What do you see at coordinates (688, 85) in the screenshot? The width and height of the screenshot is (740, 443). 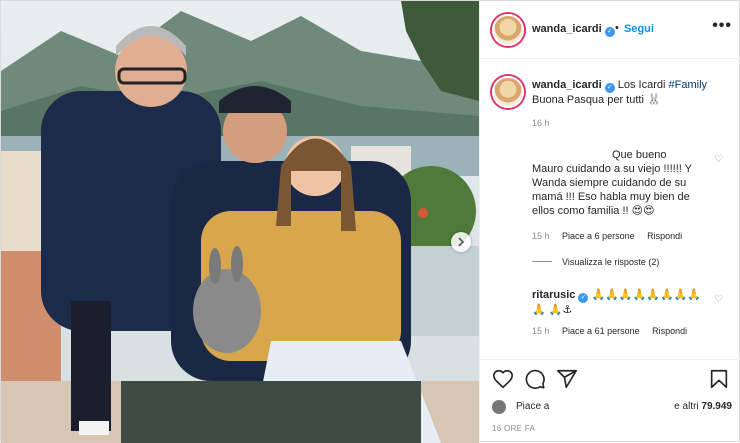 I see `caption-hashtag: #Family` at bounding box center [688, 85].